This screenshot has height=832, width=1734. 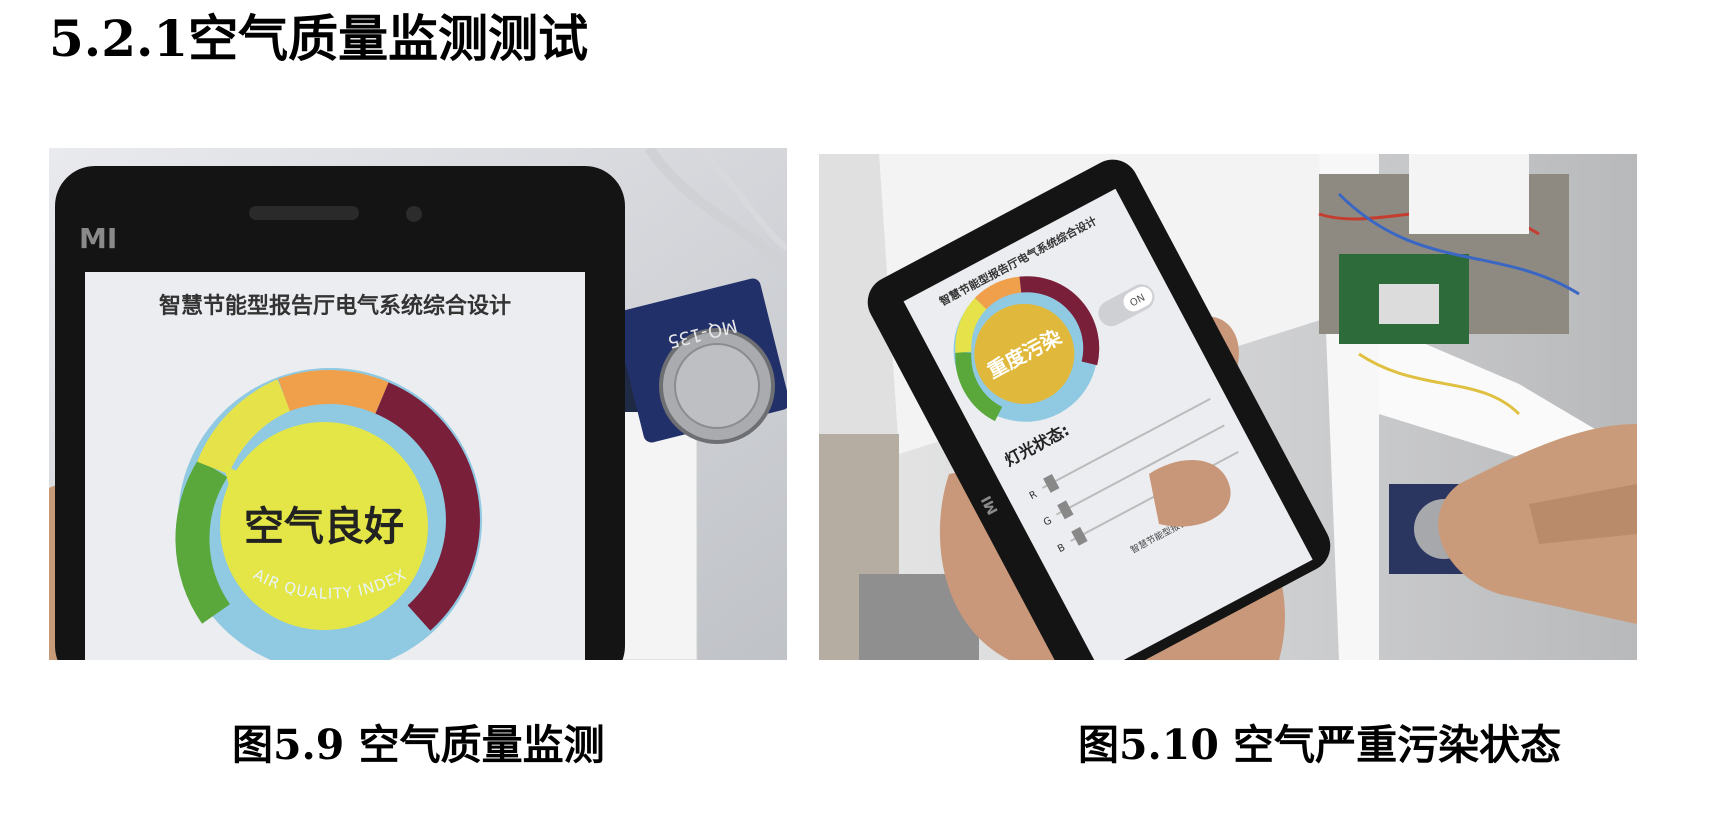 I want to click on section-heading: 5.2.1空气质量监测测试, so click(x=319, y=38).